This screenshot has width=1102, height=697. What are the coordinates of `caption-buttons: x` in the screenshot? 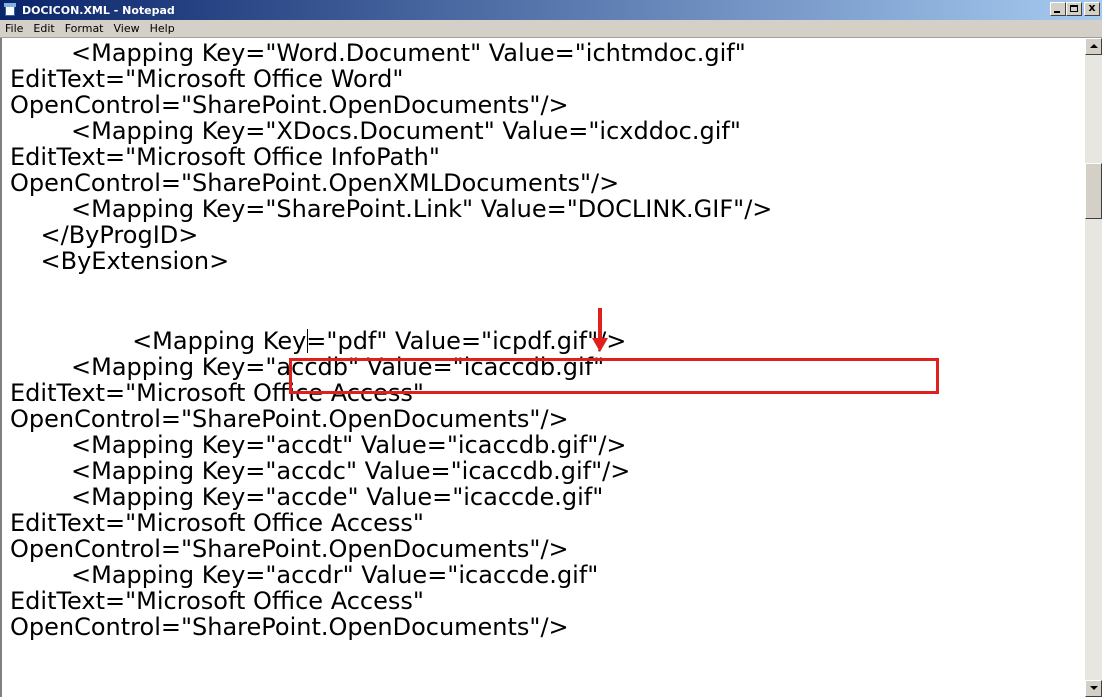 It's located at (1075, 8).